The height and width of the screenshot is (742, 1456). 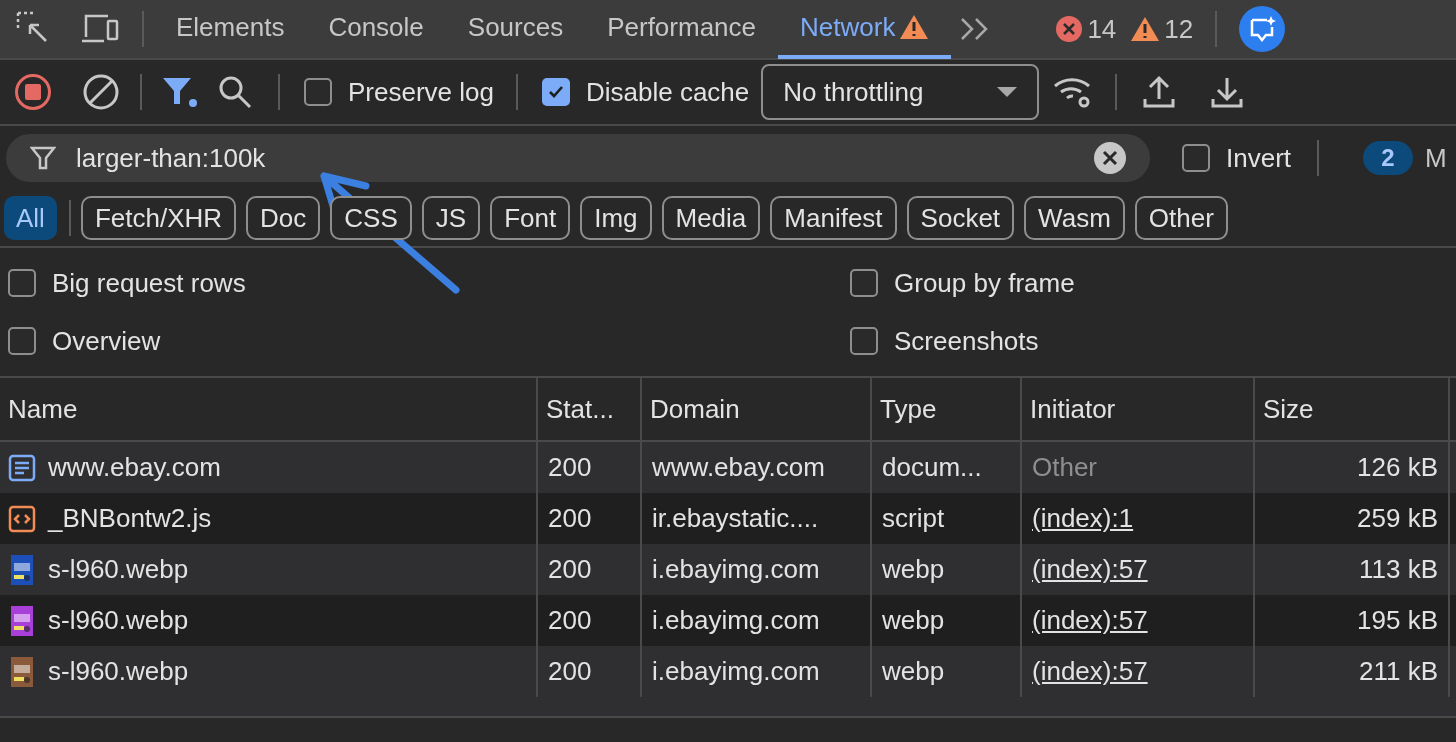 What do you see at coordinates (22, 467) in the screenshot?
I see `document-icon` at bounding box center [22, 467].